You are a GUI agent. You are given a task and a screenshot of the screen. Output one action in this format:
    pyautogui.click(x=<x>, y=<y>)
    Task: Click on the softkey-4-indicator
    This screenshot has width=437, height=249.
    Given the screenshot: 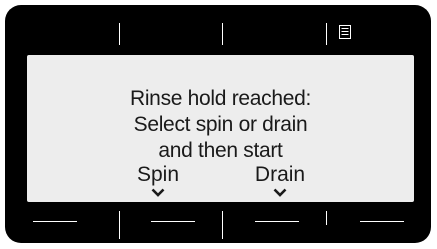 What is the action you would take?
    pyautogui.click(x=382, y=221)
    